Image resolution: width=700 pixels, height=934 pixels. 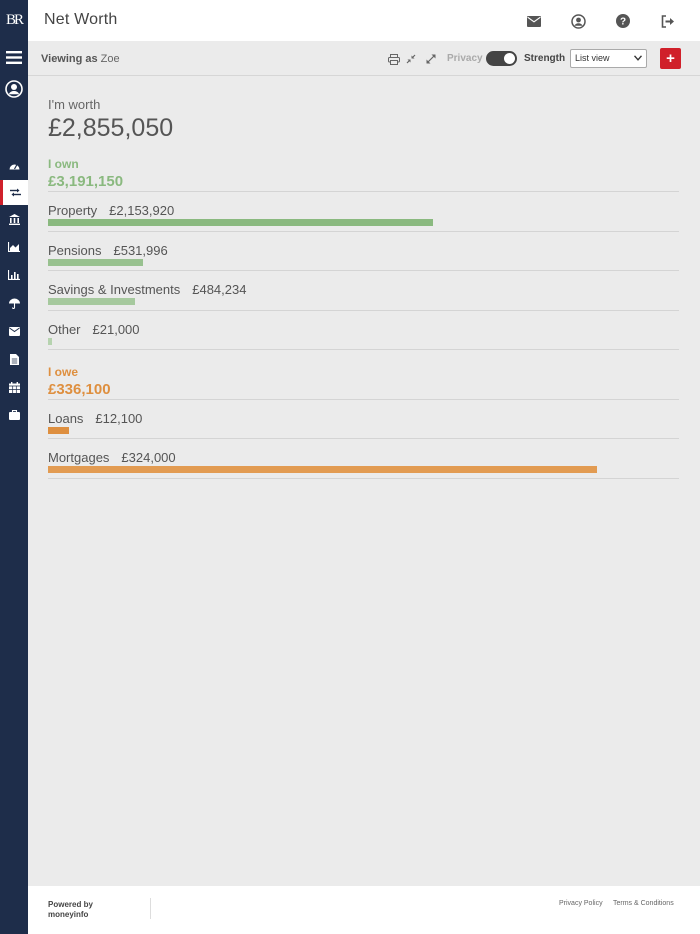 What do you see at coordinates (73, 210) in the screenshot?
I see `asset-name: Property` at bounding box center [73, 210].